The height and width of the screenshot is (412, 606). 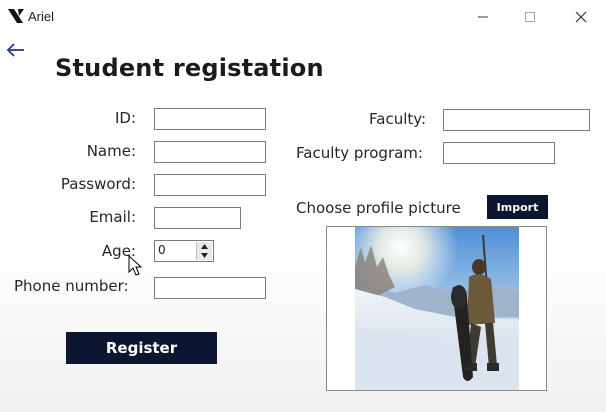 I want to click on page-title: Student registation, so click(x=189, y=68).